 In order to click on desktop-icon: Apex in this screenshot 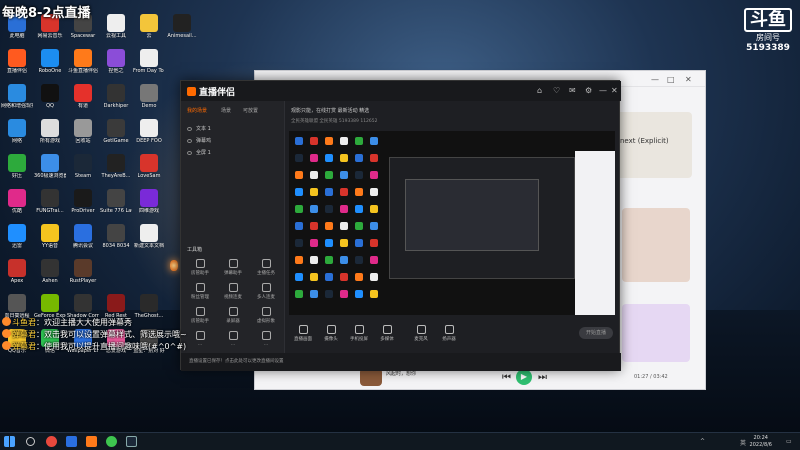, I will do `click(17, 271)`.